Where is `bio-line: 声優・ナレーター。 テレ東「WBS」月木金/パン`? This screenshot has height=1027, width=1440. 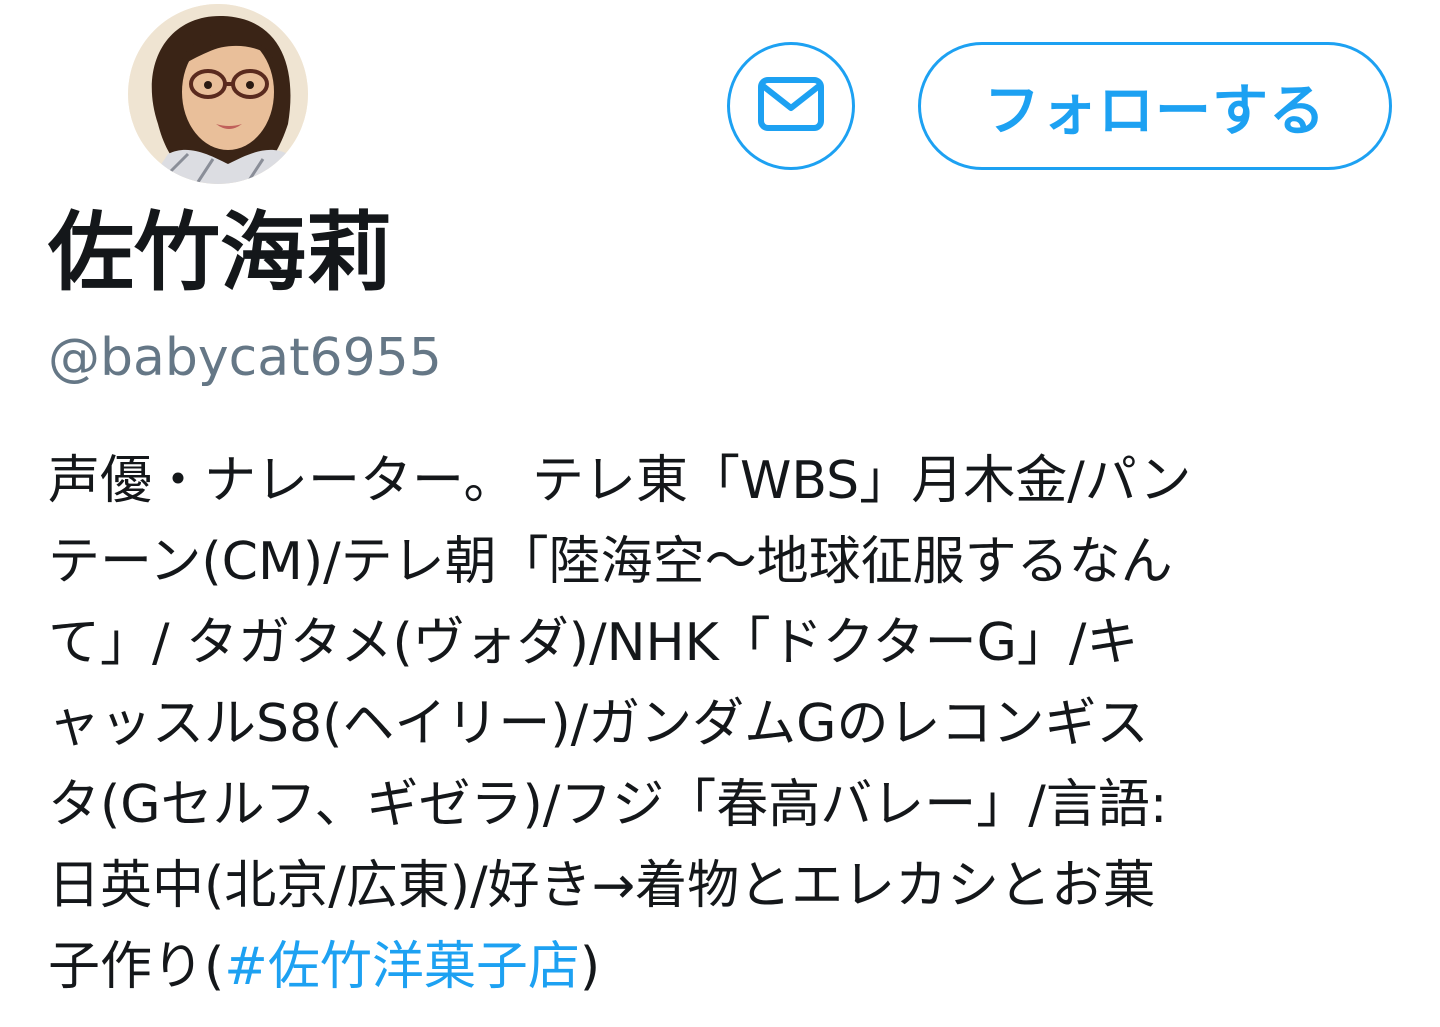
bio-line: 声優・ナレーター。 テレ東「WBS」月木金/パン is located at coordinates (620, 481).